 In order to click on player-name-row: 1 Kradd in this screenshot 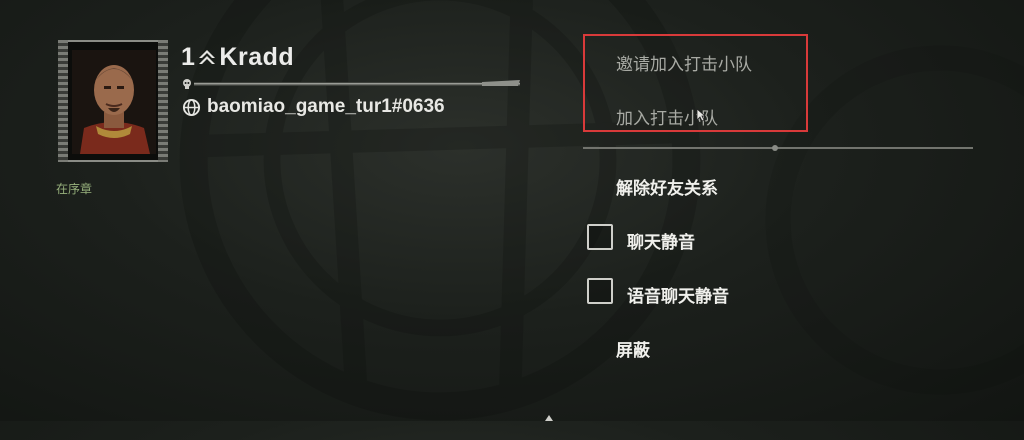, I will do `click(237, 57)`.